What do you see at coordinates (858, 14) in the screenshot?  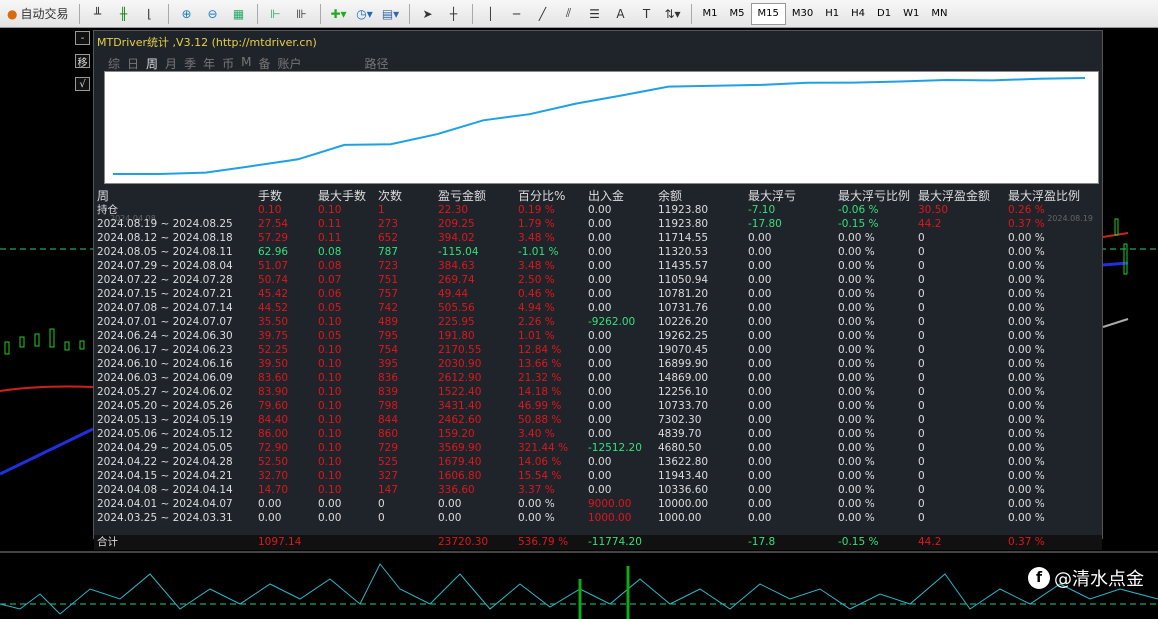 I see `timeframe-h4: H4` at bounding box center [858, 14].